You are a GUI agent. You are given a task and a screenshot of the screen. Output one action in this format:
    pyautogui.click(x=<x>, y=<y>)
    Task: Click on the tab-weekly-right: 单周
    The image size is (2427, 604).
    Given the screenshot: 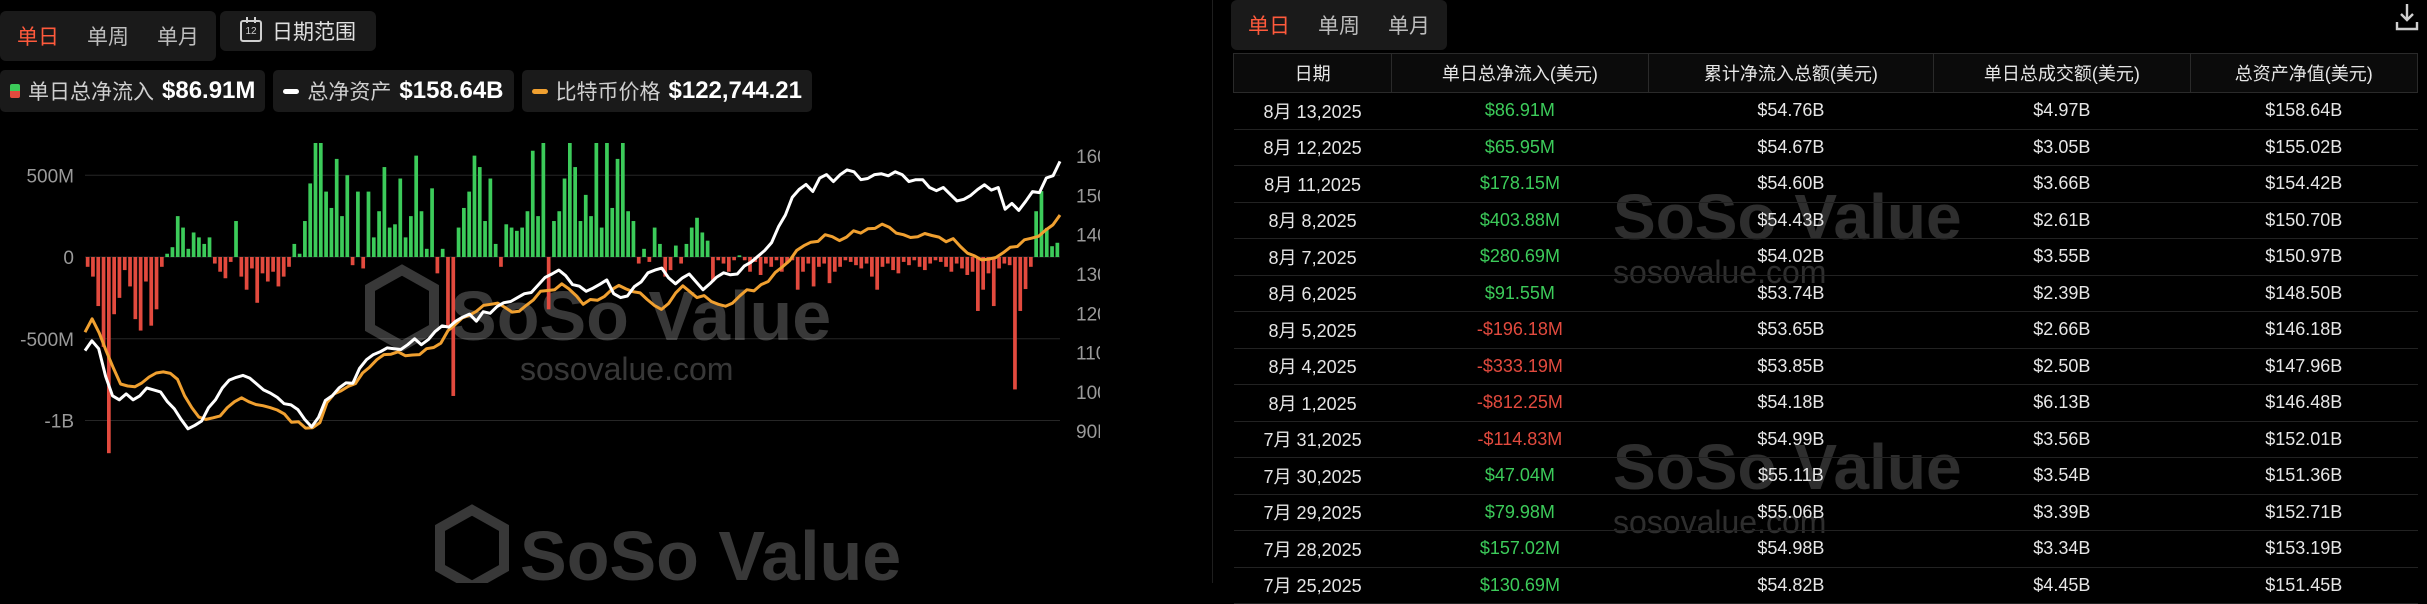 What is the action you would take?
    pyautogui.click(x=1339, y=25)
    